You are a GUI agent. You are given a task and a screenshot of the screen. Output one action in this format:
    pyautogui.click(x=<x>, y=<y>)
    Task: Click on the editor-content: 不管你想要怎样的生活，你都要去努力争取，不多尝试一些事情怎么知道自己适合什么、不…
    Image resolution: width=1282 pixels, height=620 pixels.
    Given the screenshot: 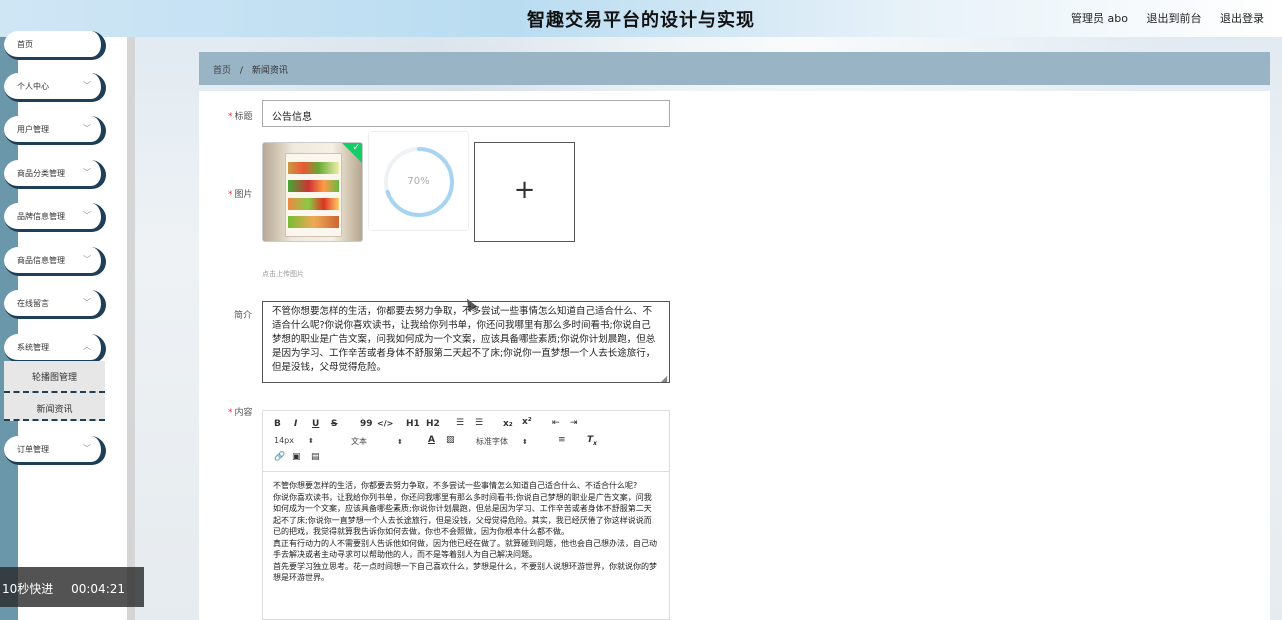 What is the action you would take?
    pyautogui.click(x=466, y=546)
    